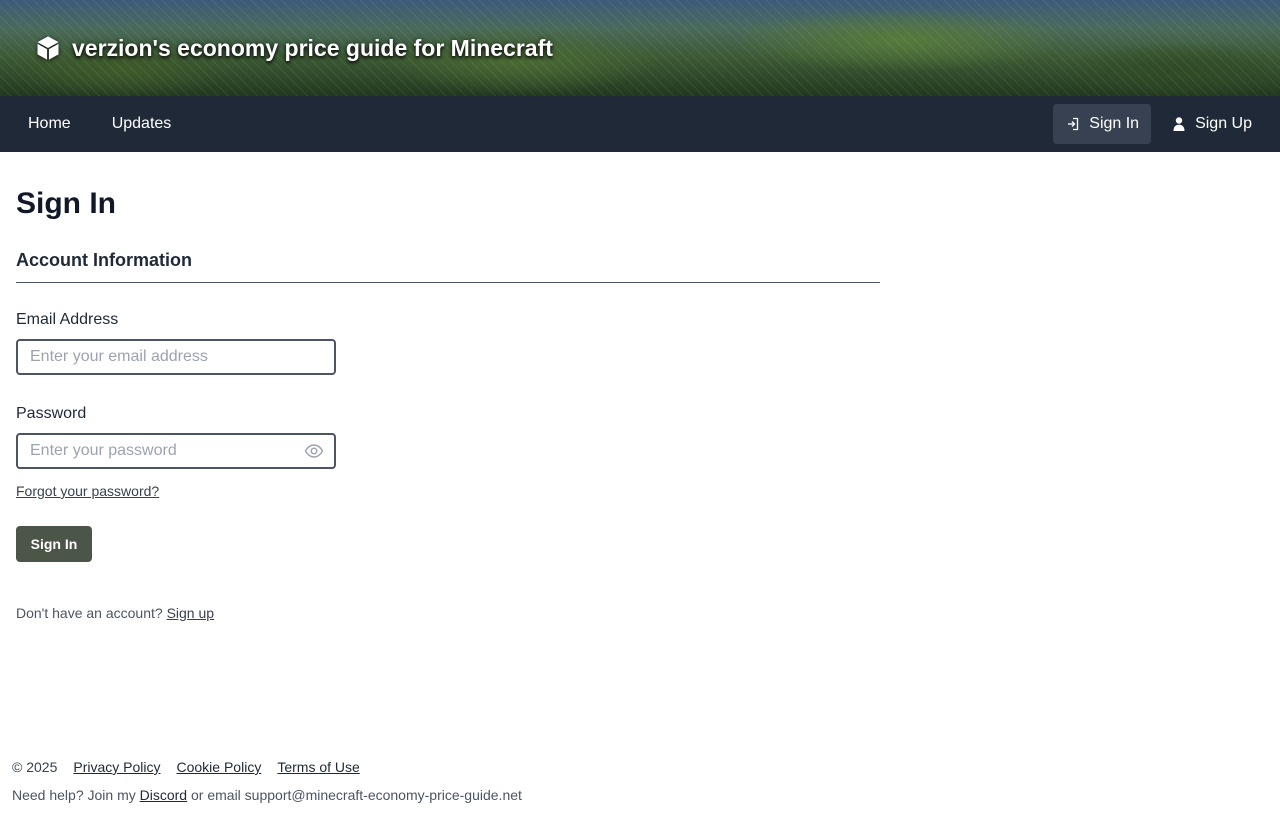  I want to click on page-title: Sign In, so click(66, 203).